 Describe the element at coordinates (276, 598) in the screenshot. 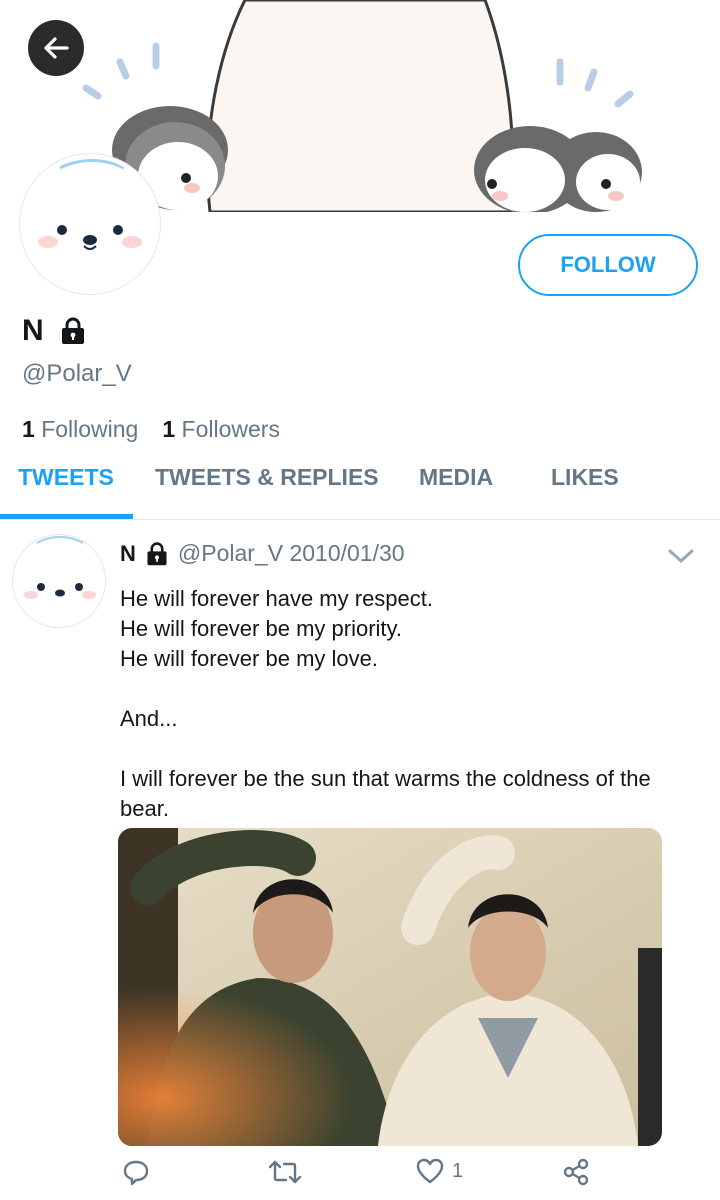

I see `tweet-line: He will forever have my respect.` at that location.